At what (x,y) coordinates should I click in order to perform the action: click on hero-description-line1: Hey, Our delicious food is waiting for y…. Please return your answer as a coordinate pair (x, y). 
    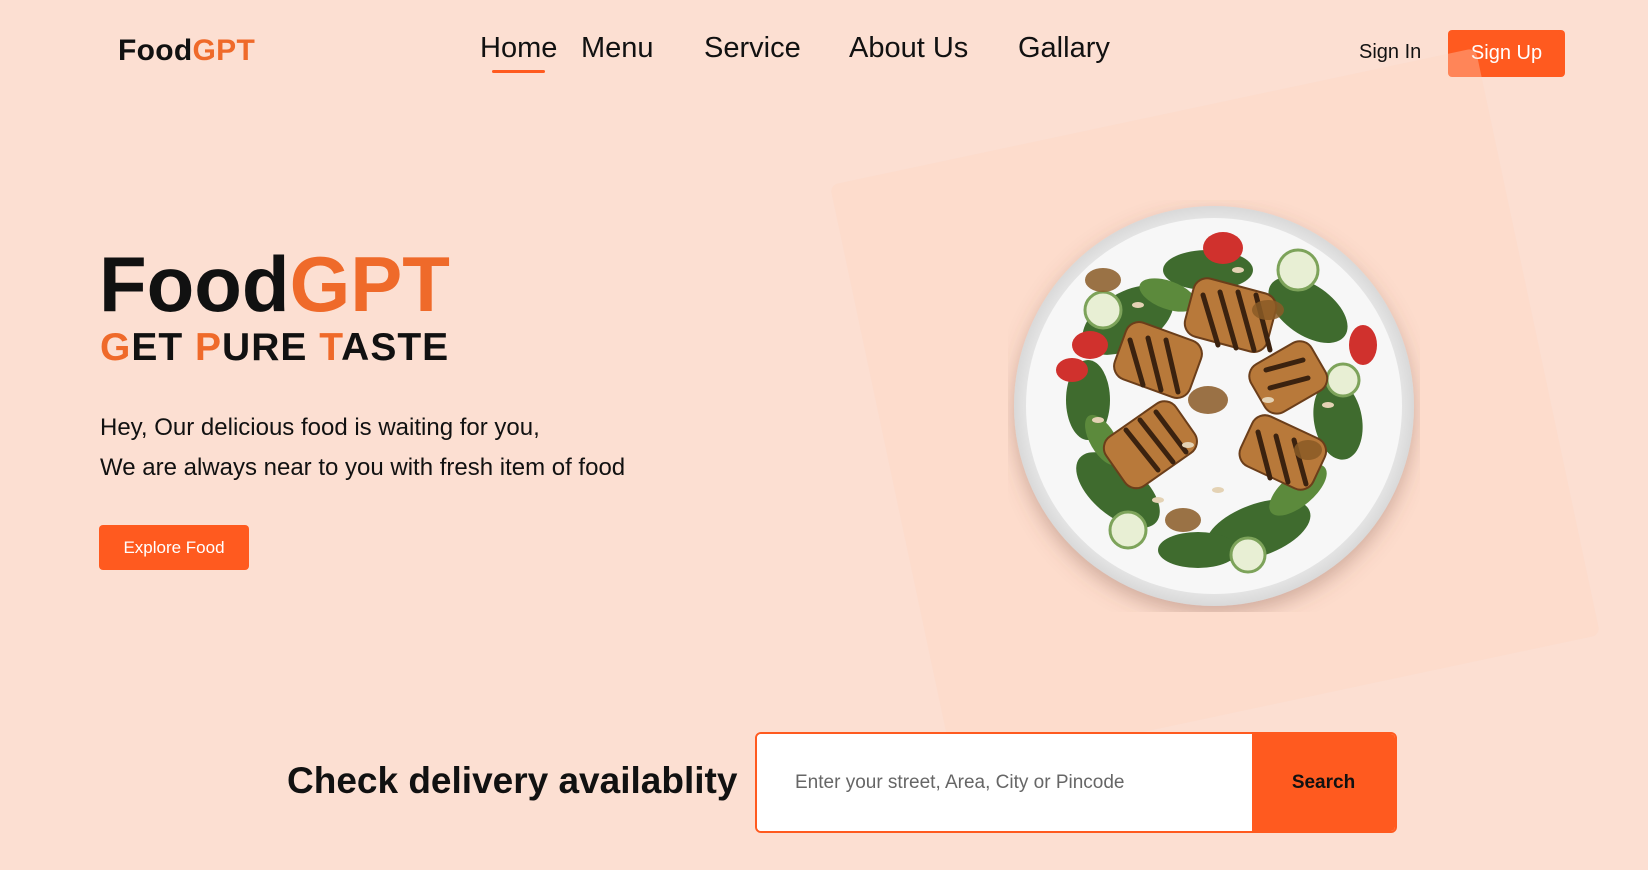
    Looking at the image, I should click on (320, 427).